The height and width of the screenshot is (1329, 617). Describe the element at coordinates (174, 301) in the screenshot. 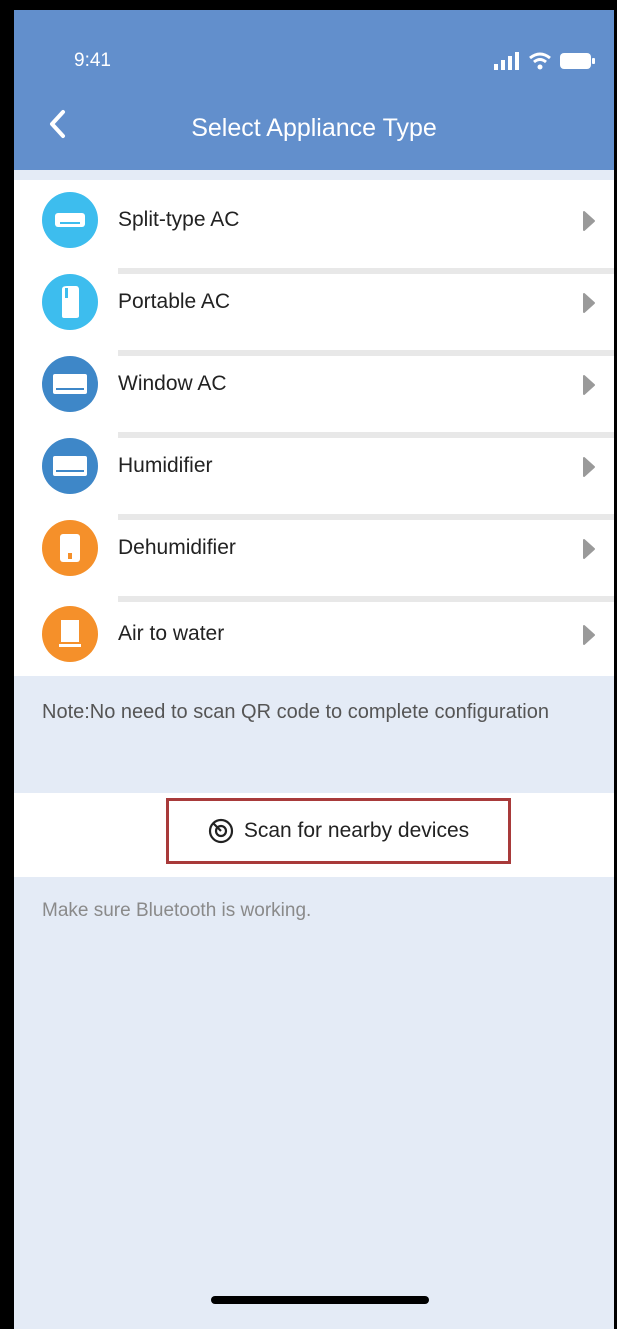

I see `appliance-label: Portable AC` at that location.